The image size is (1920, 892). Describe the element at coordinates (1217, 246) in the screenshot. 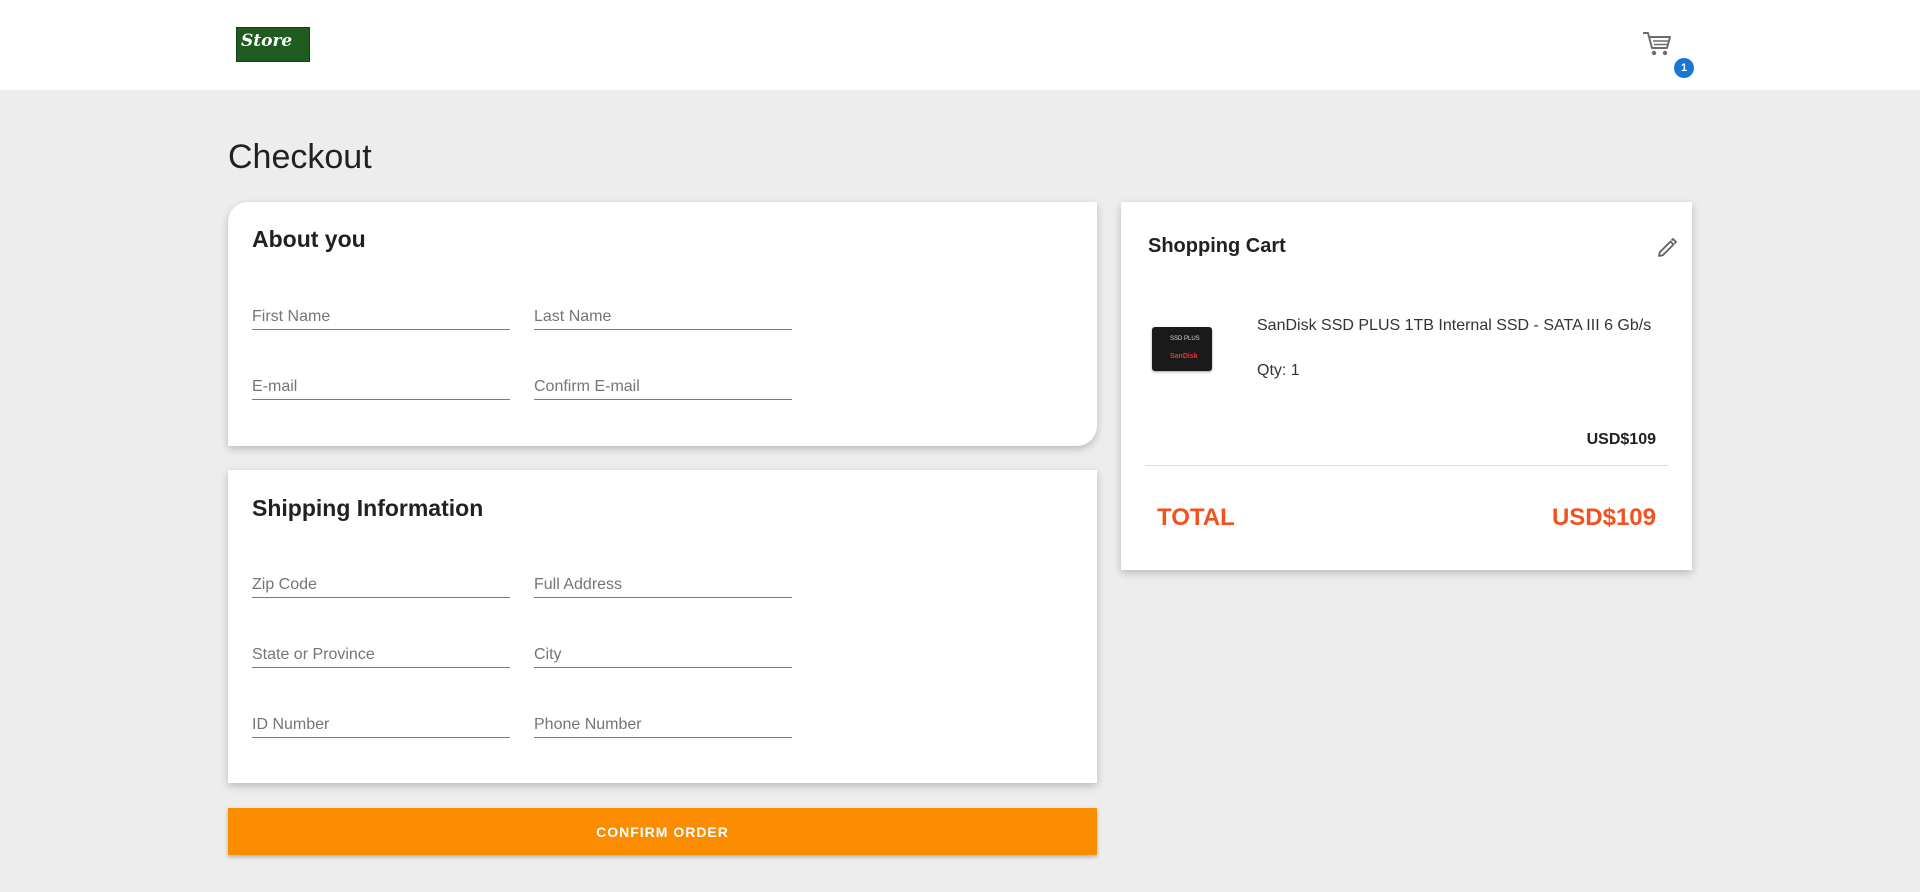

I see `shopping-cart-title: Shopping Cart` at that location.